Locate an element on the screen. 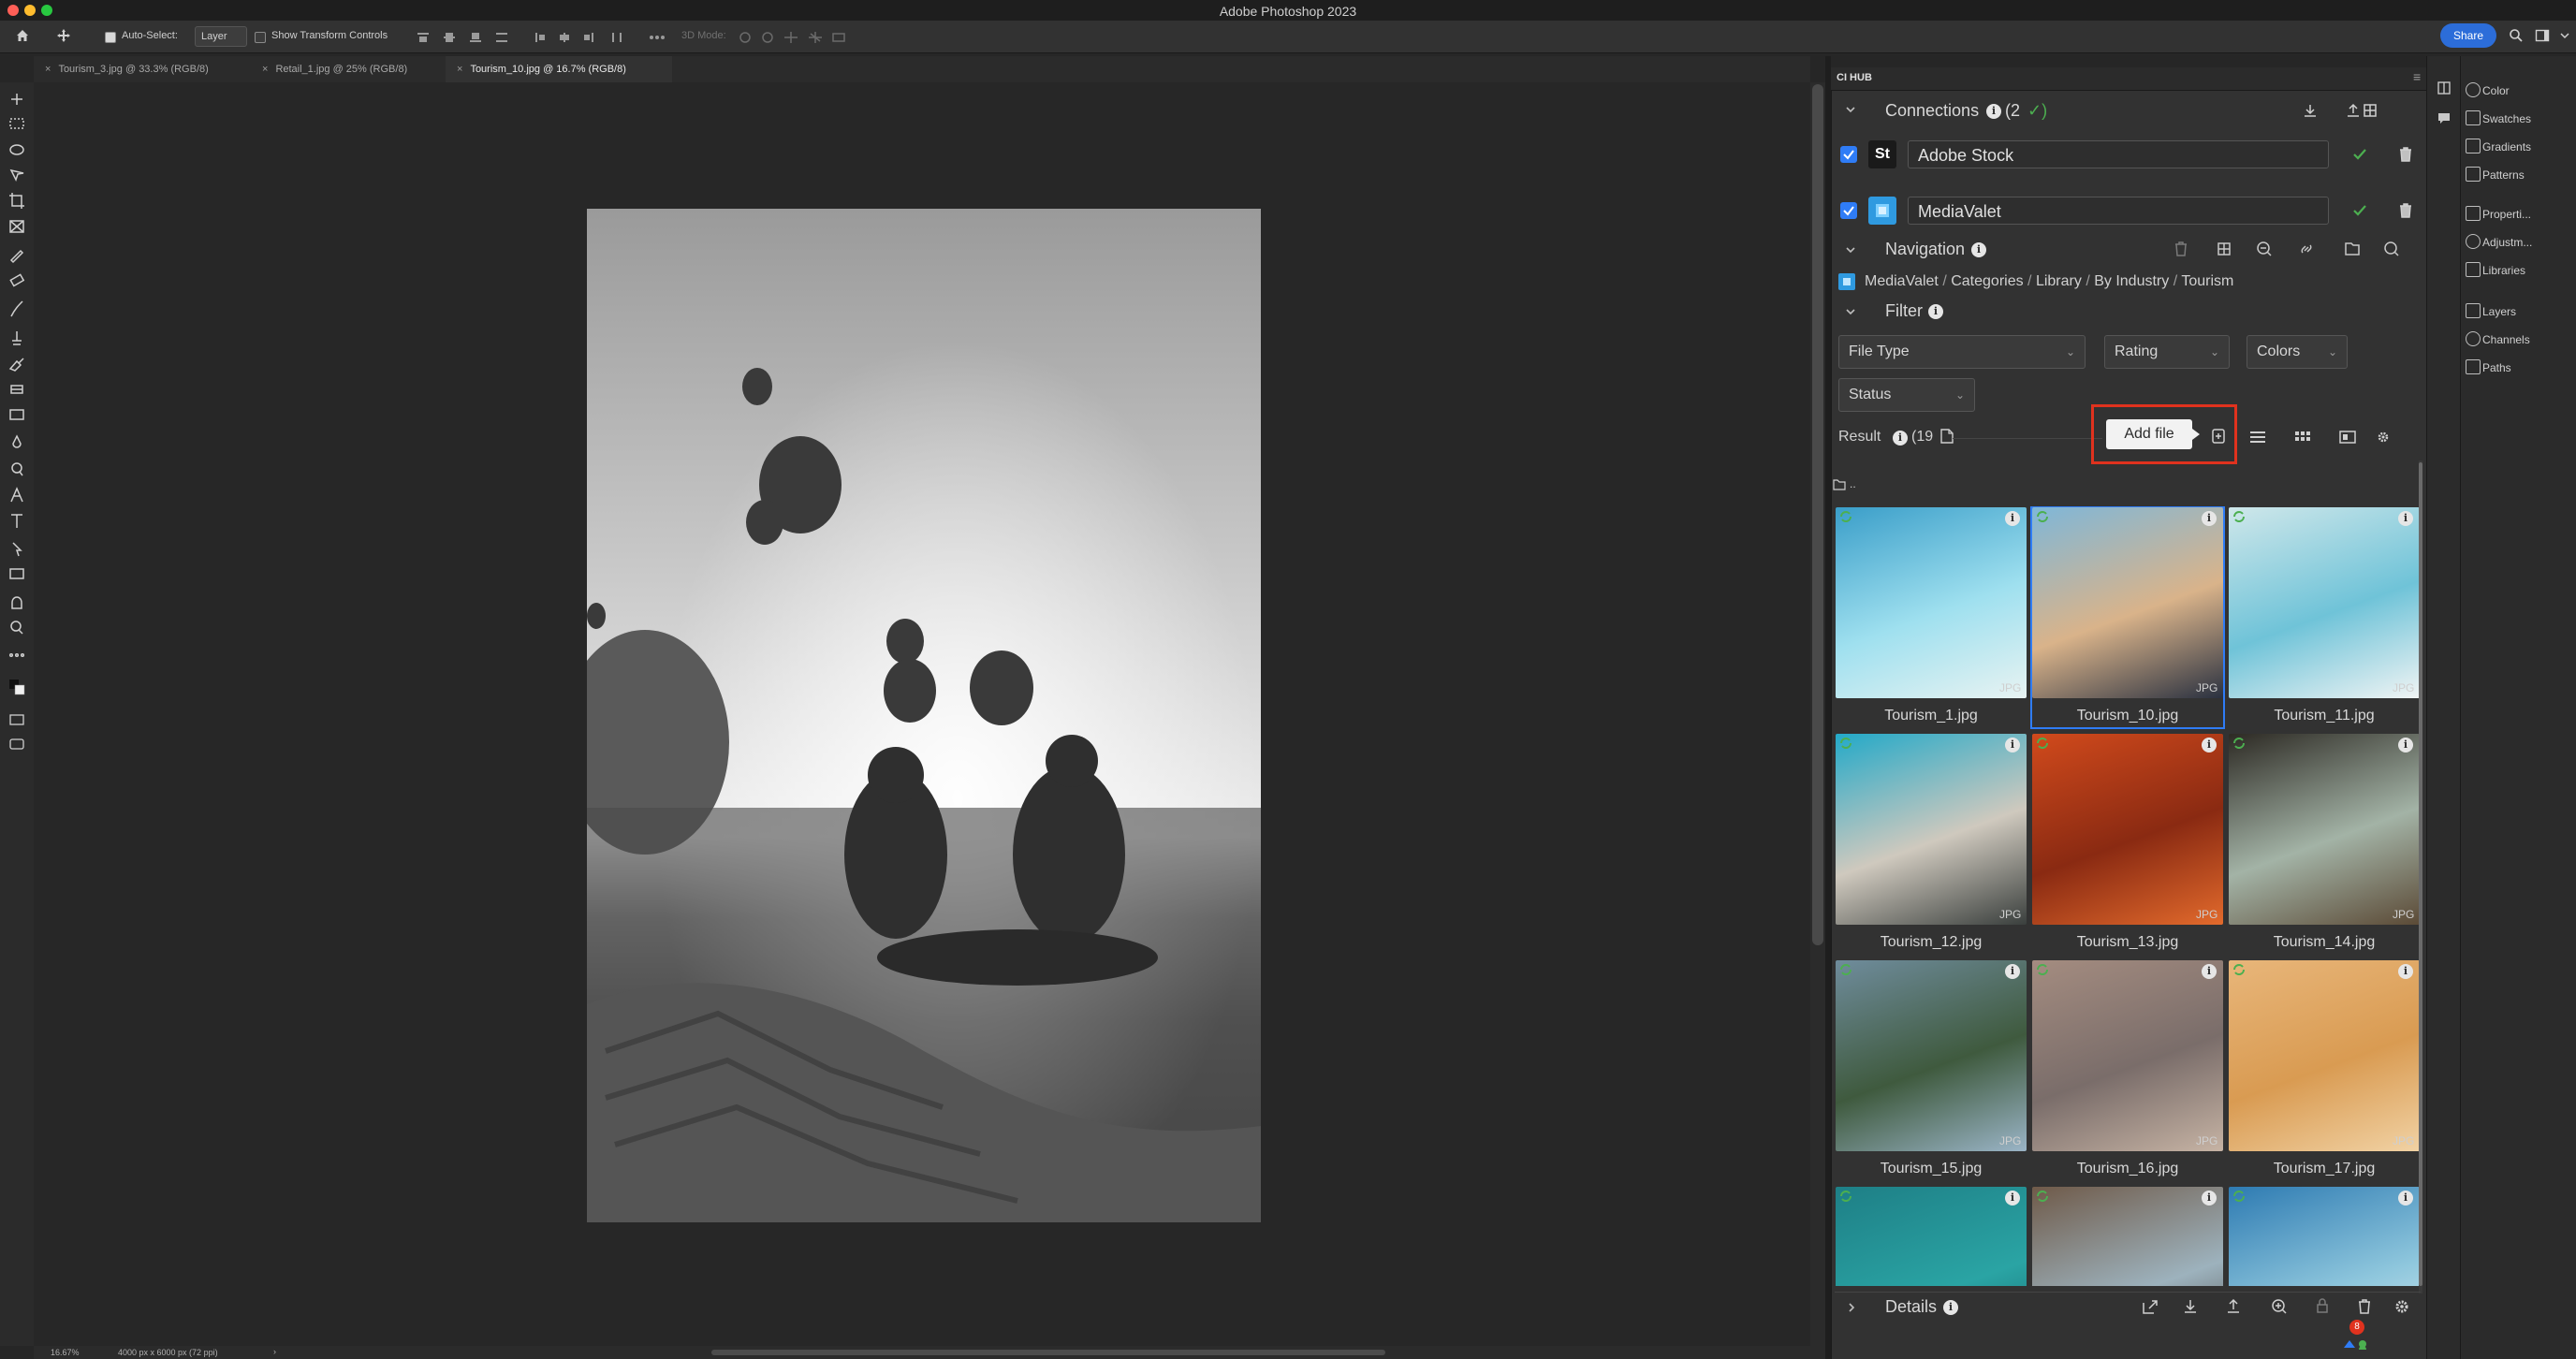 The height and width of the screenshot is (1359, 2576). asset-card: i JPG Tourism_1.jpg is located at coordinates (1931, 617).